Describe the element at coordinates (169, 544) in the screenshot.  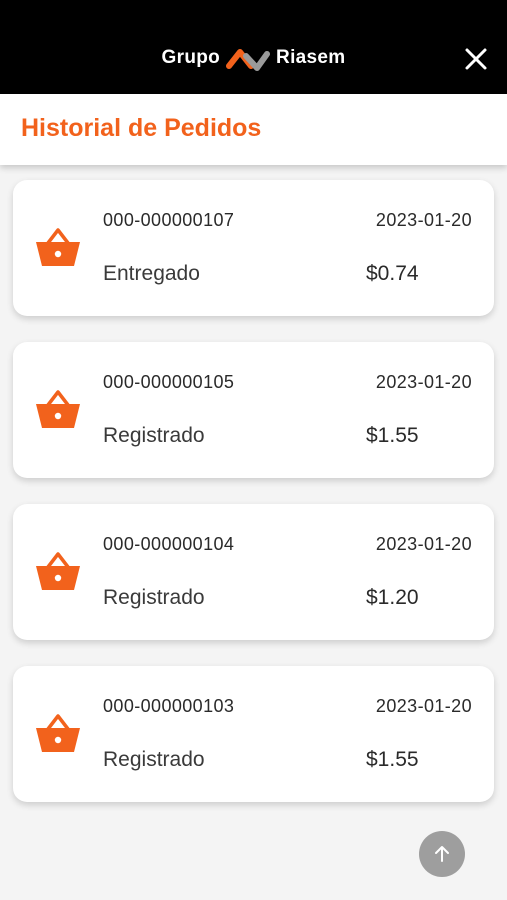
I see `order-number: 000-000000104` at that location.